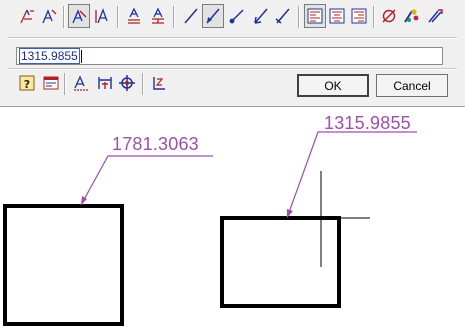  I want to click on cancel-button: Cancel, so click(412, 85).